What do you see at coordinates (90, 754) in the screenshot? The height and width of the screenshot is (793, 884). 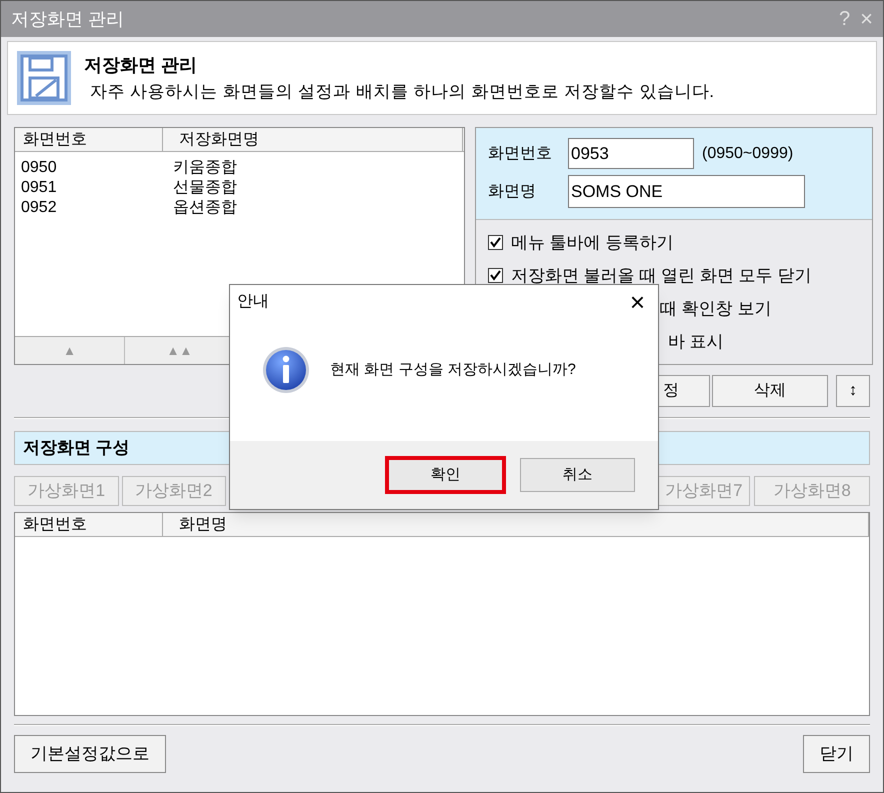 I see `reset-button: 기본설정값으로` at bounding box center [90, 754].